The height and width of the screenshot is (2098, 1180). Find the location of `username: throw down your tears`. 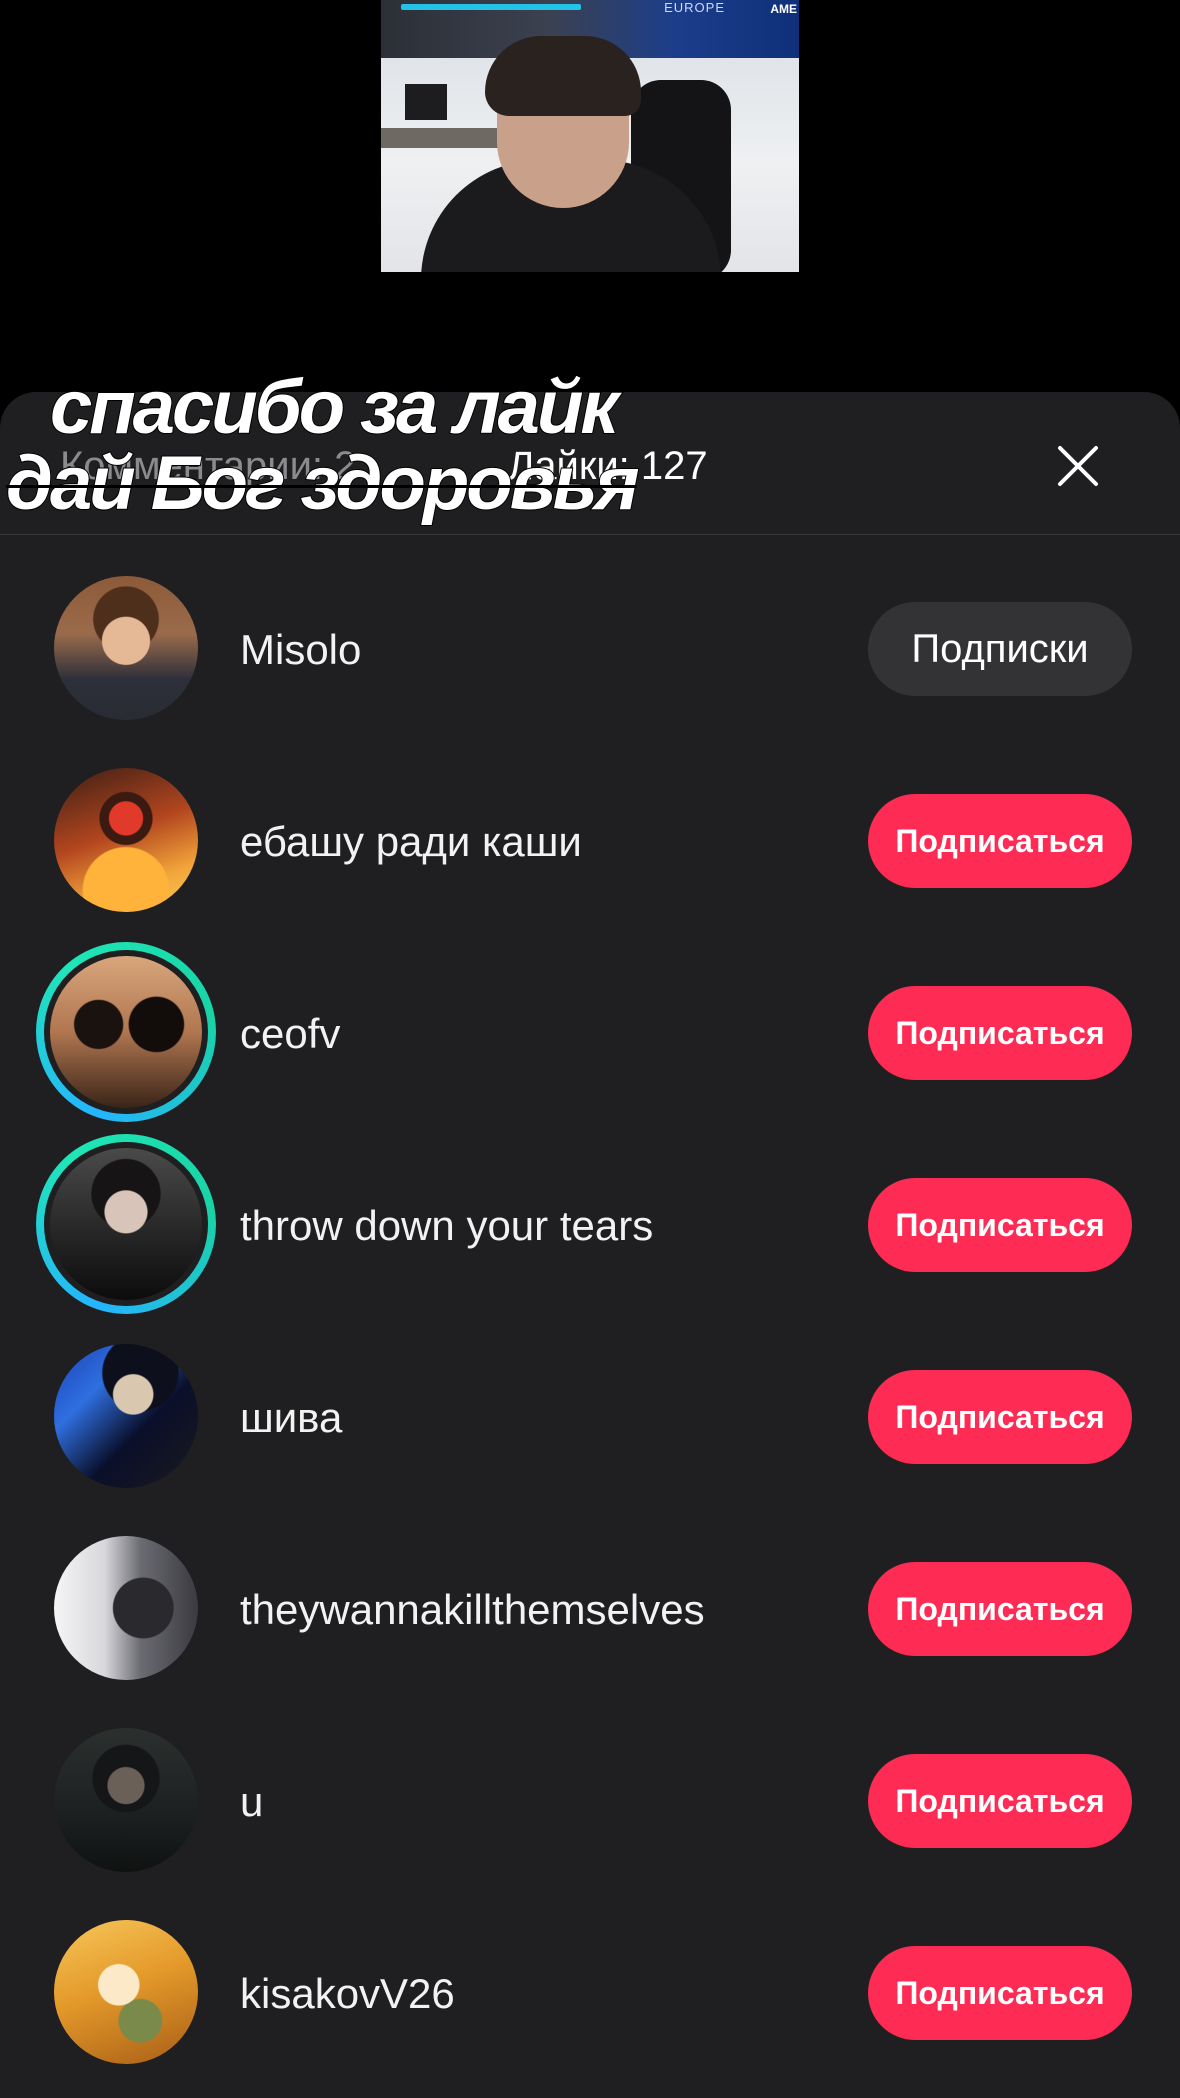

username: throw down your tears is located at coordinates (446, 1226).